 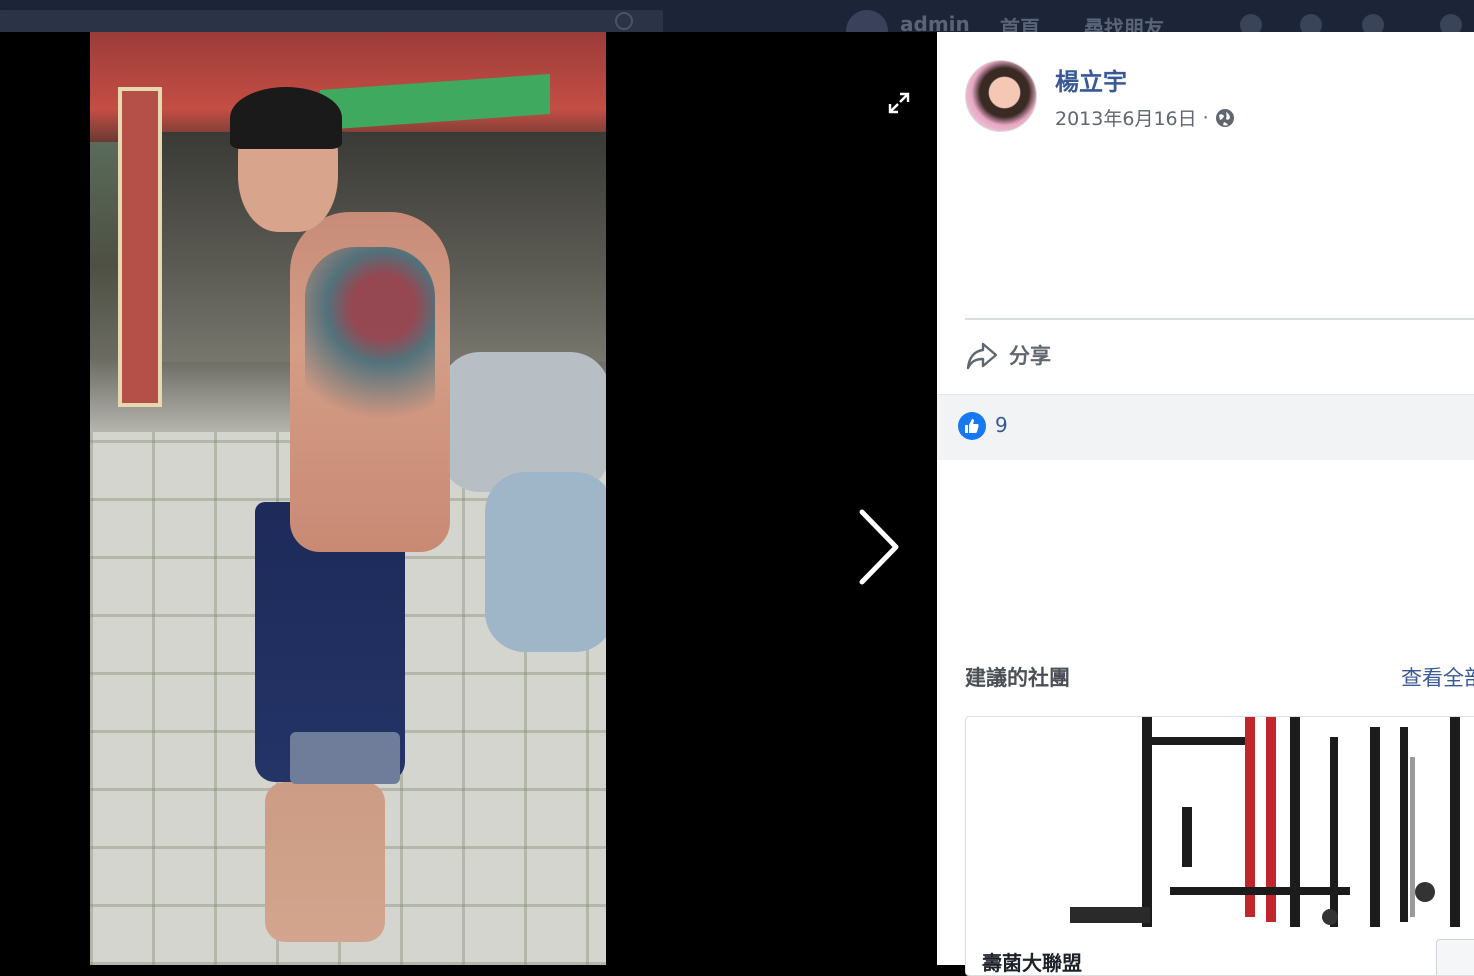 I want to click on share-button: 分享, so click(x=1008, y=355).